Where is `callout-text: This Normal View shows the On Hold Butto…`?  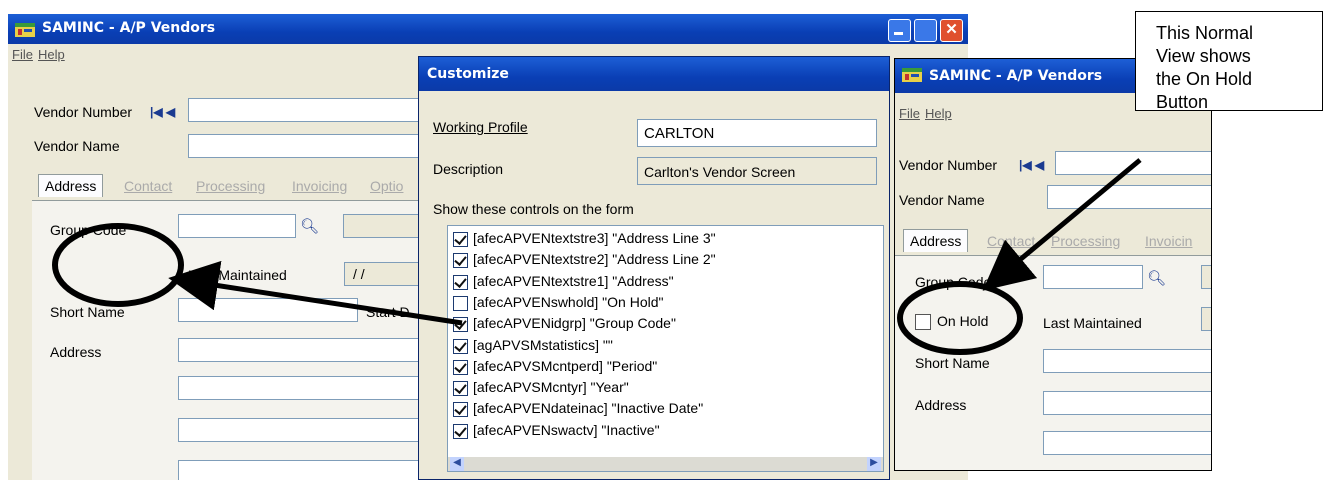 callout-text: This Normal View shows the On Hold Butto… is located at coordinates (1204, 68).